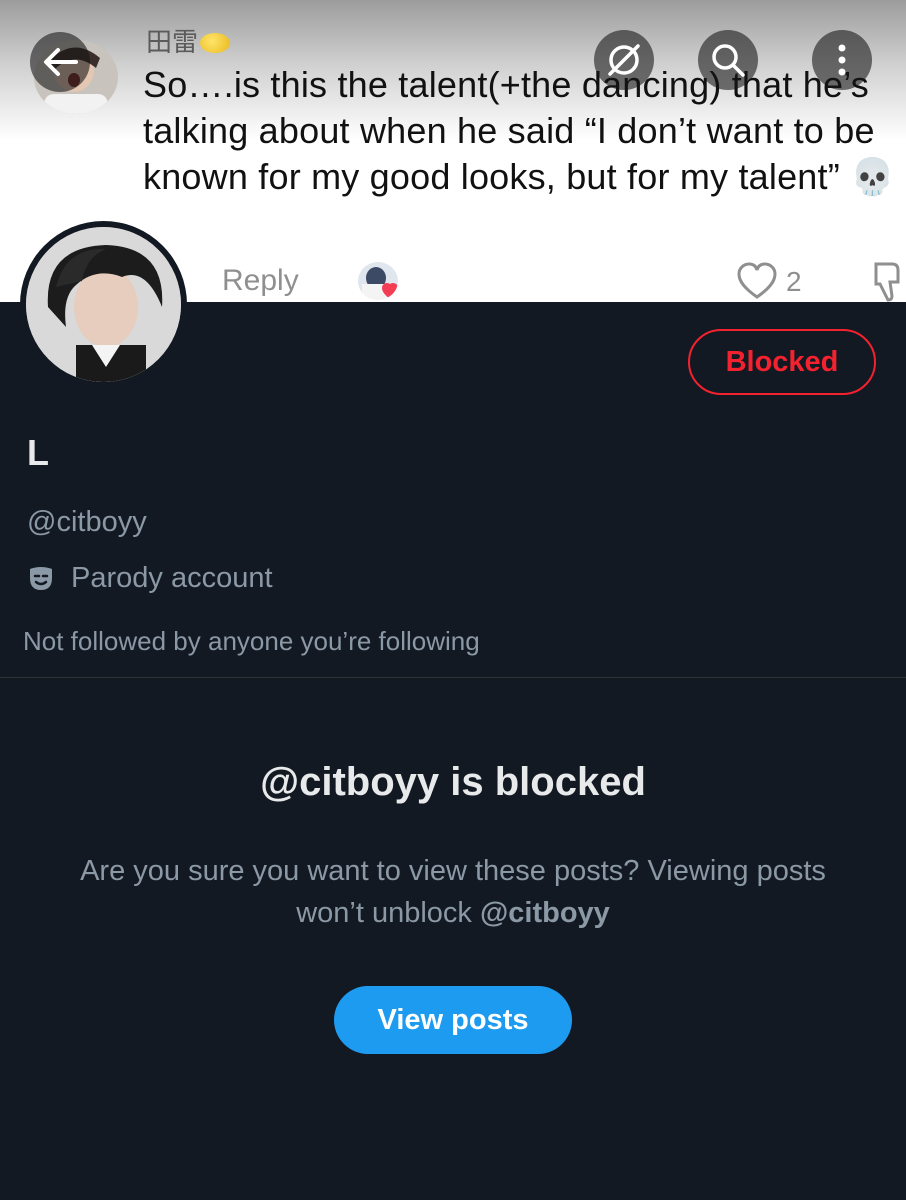 Image resolution: width=906 pixels, height=1200 pixels. I want to click on arrow-left-icon, so click(61, 62).